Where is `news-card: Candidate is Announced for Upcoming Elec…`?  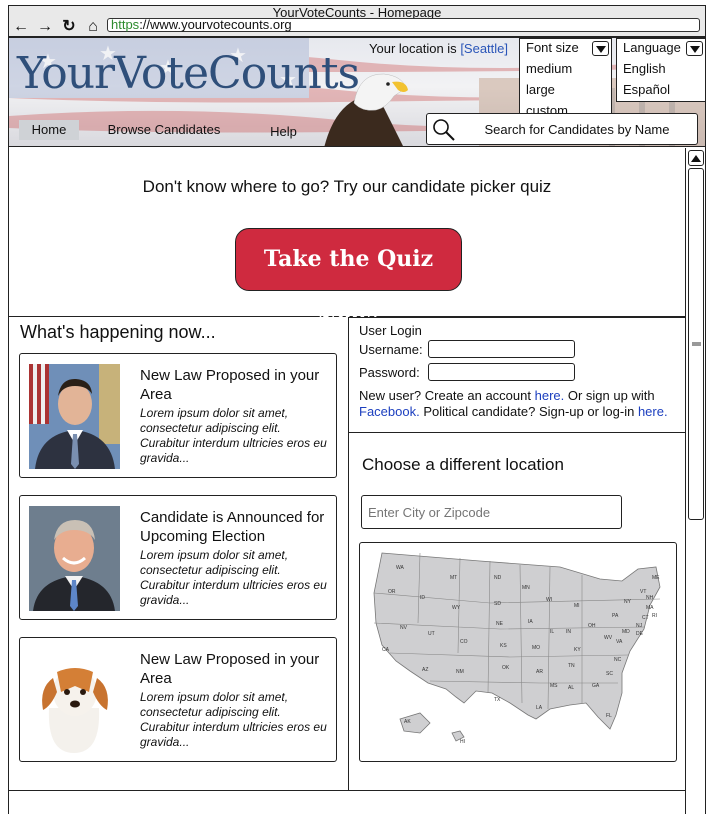
news-card: Candidate is Announced for Upcoming Elec… is located at coordinates (178, 557).